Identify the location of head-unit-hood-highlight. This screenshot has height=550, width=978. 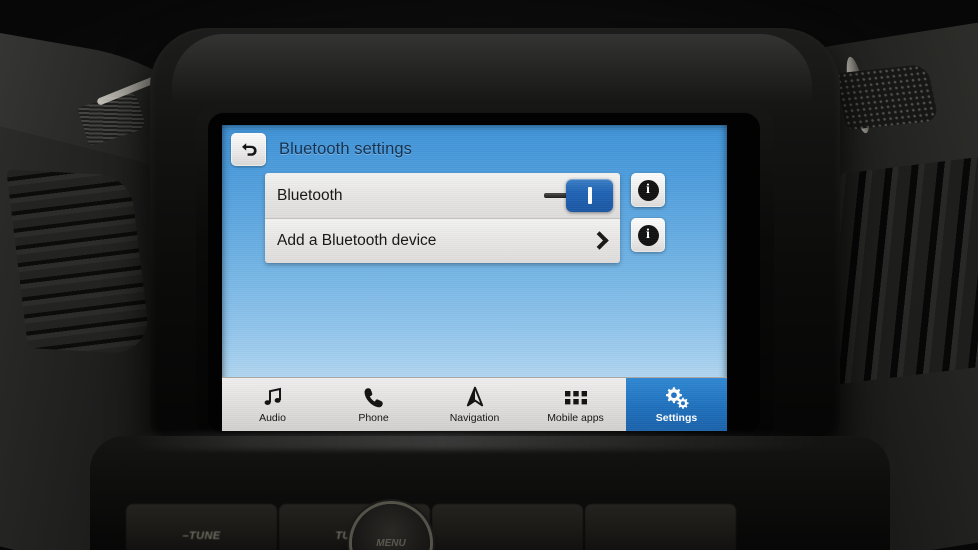
(492, 69).